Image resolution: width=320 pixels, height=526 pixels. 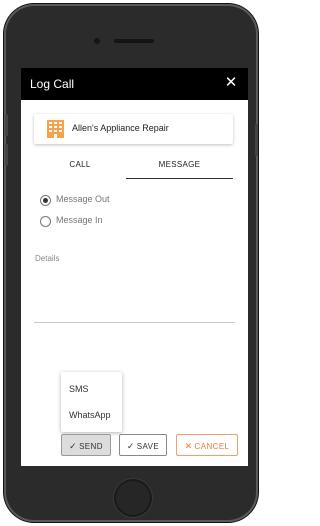 What do you see at coordinates (52, 84) in the screenshot?
I see `dialog-title: Log Call` at bounding box center [52, 84].